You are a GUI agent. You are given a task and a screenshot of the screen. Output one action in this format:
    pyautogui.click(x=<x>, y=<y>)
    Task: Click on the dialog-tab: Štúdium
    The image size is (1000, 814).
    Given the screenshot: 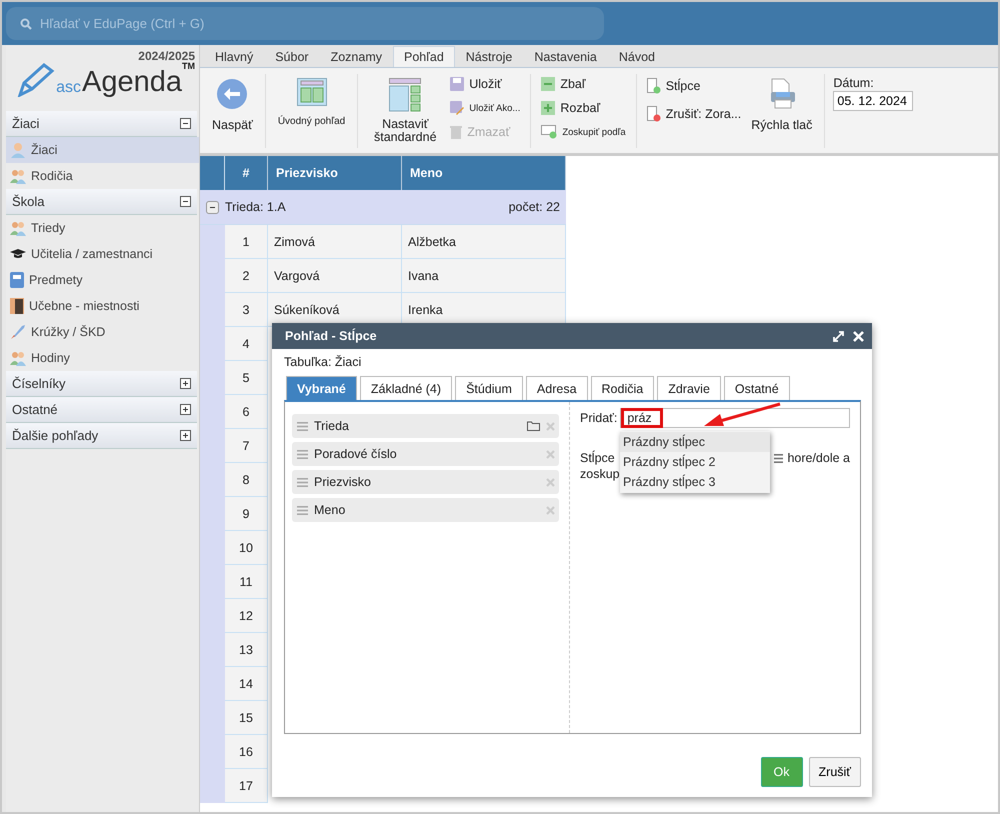 What is the action you would take?
    pyautogui.click(x=489, y=388)
    